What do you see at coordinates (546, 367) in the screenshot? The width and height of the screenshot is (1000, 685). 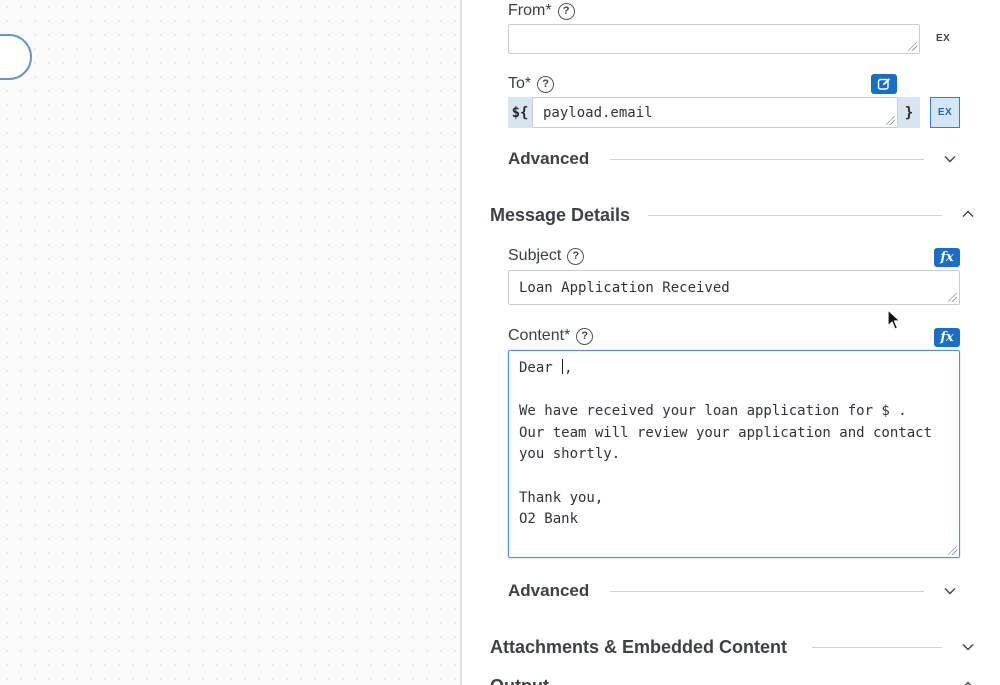 I see `content-line: Dear ,` at bounding box center [546, 367].